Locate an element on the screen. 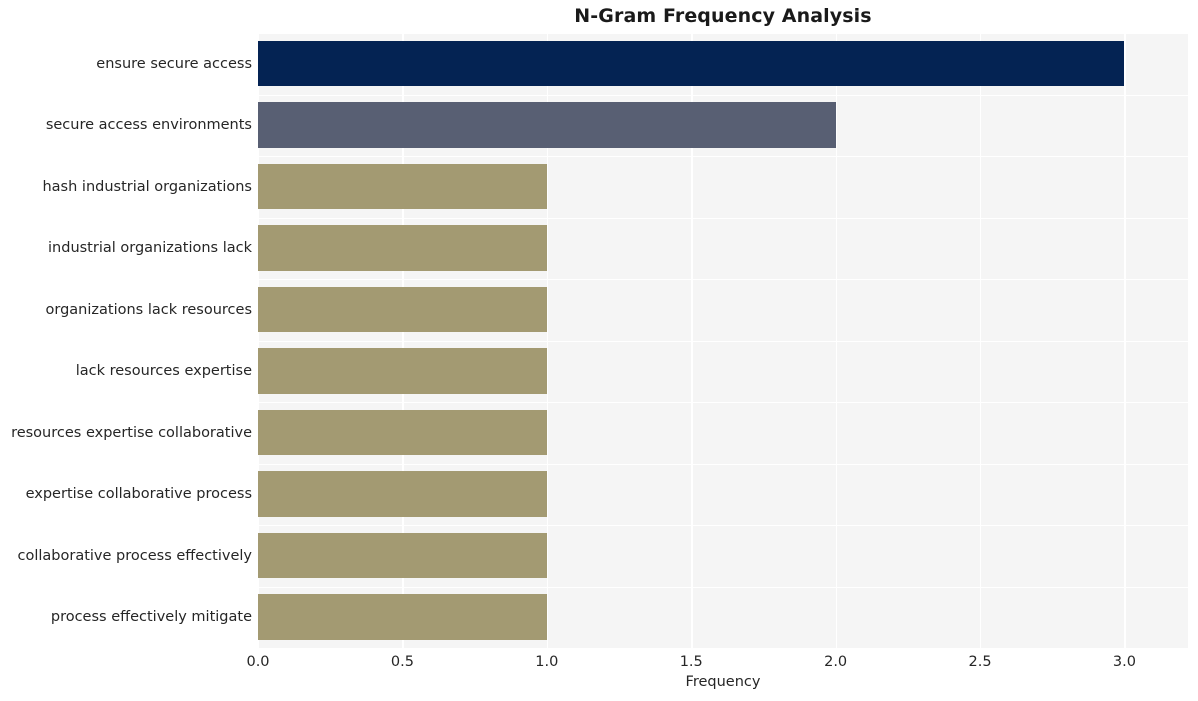 The height and width of the screenshot is (701, 1198). y-tick-label: hash industrial organizations is located at coordinates (147, 186).